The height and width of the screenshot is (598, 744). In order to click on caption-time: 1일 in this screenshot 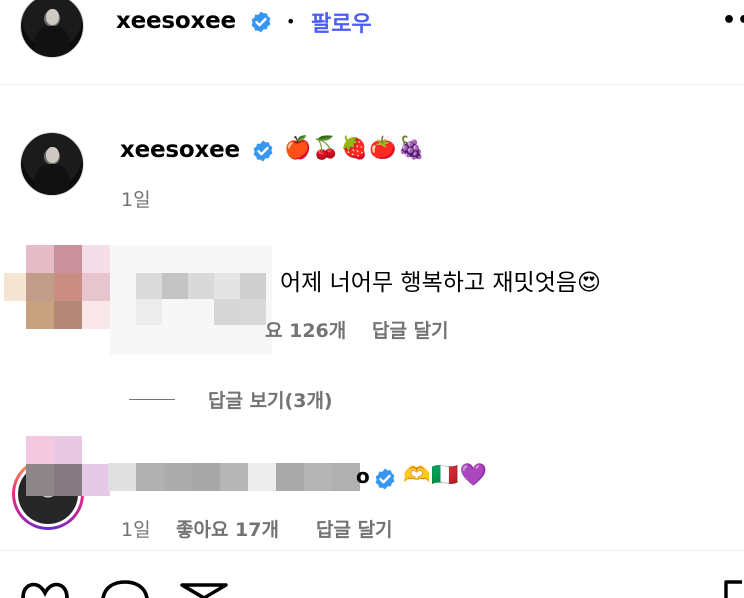, I will do `click(136, 200)`.